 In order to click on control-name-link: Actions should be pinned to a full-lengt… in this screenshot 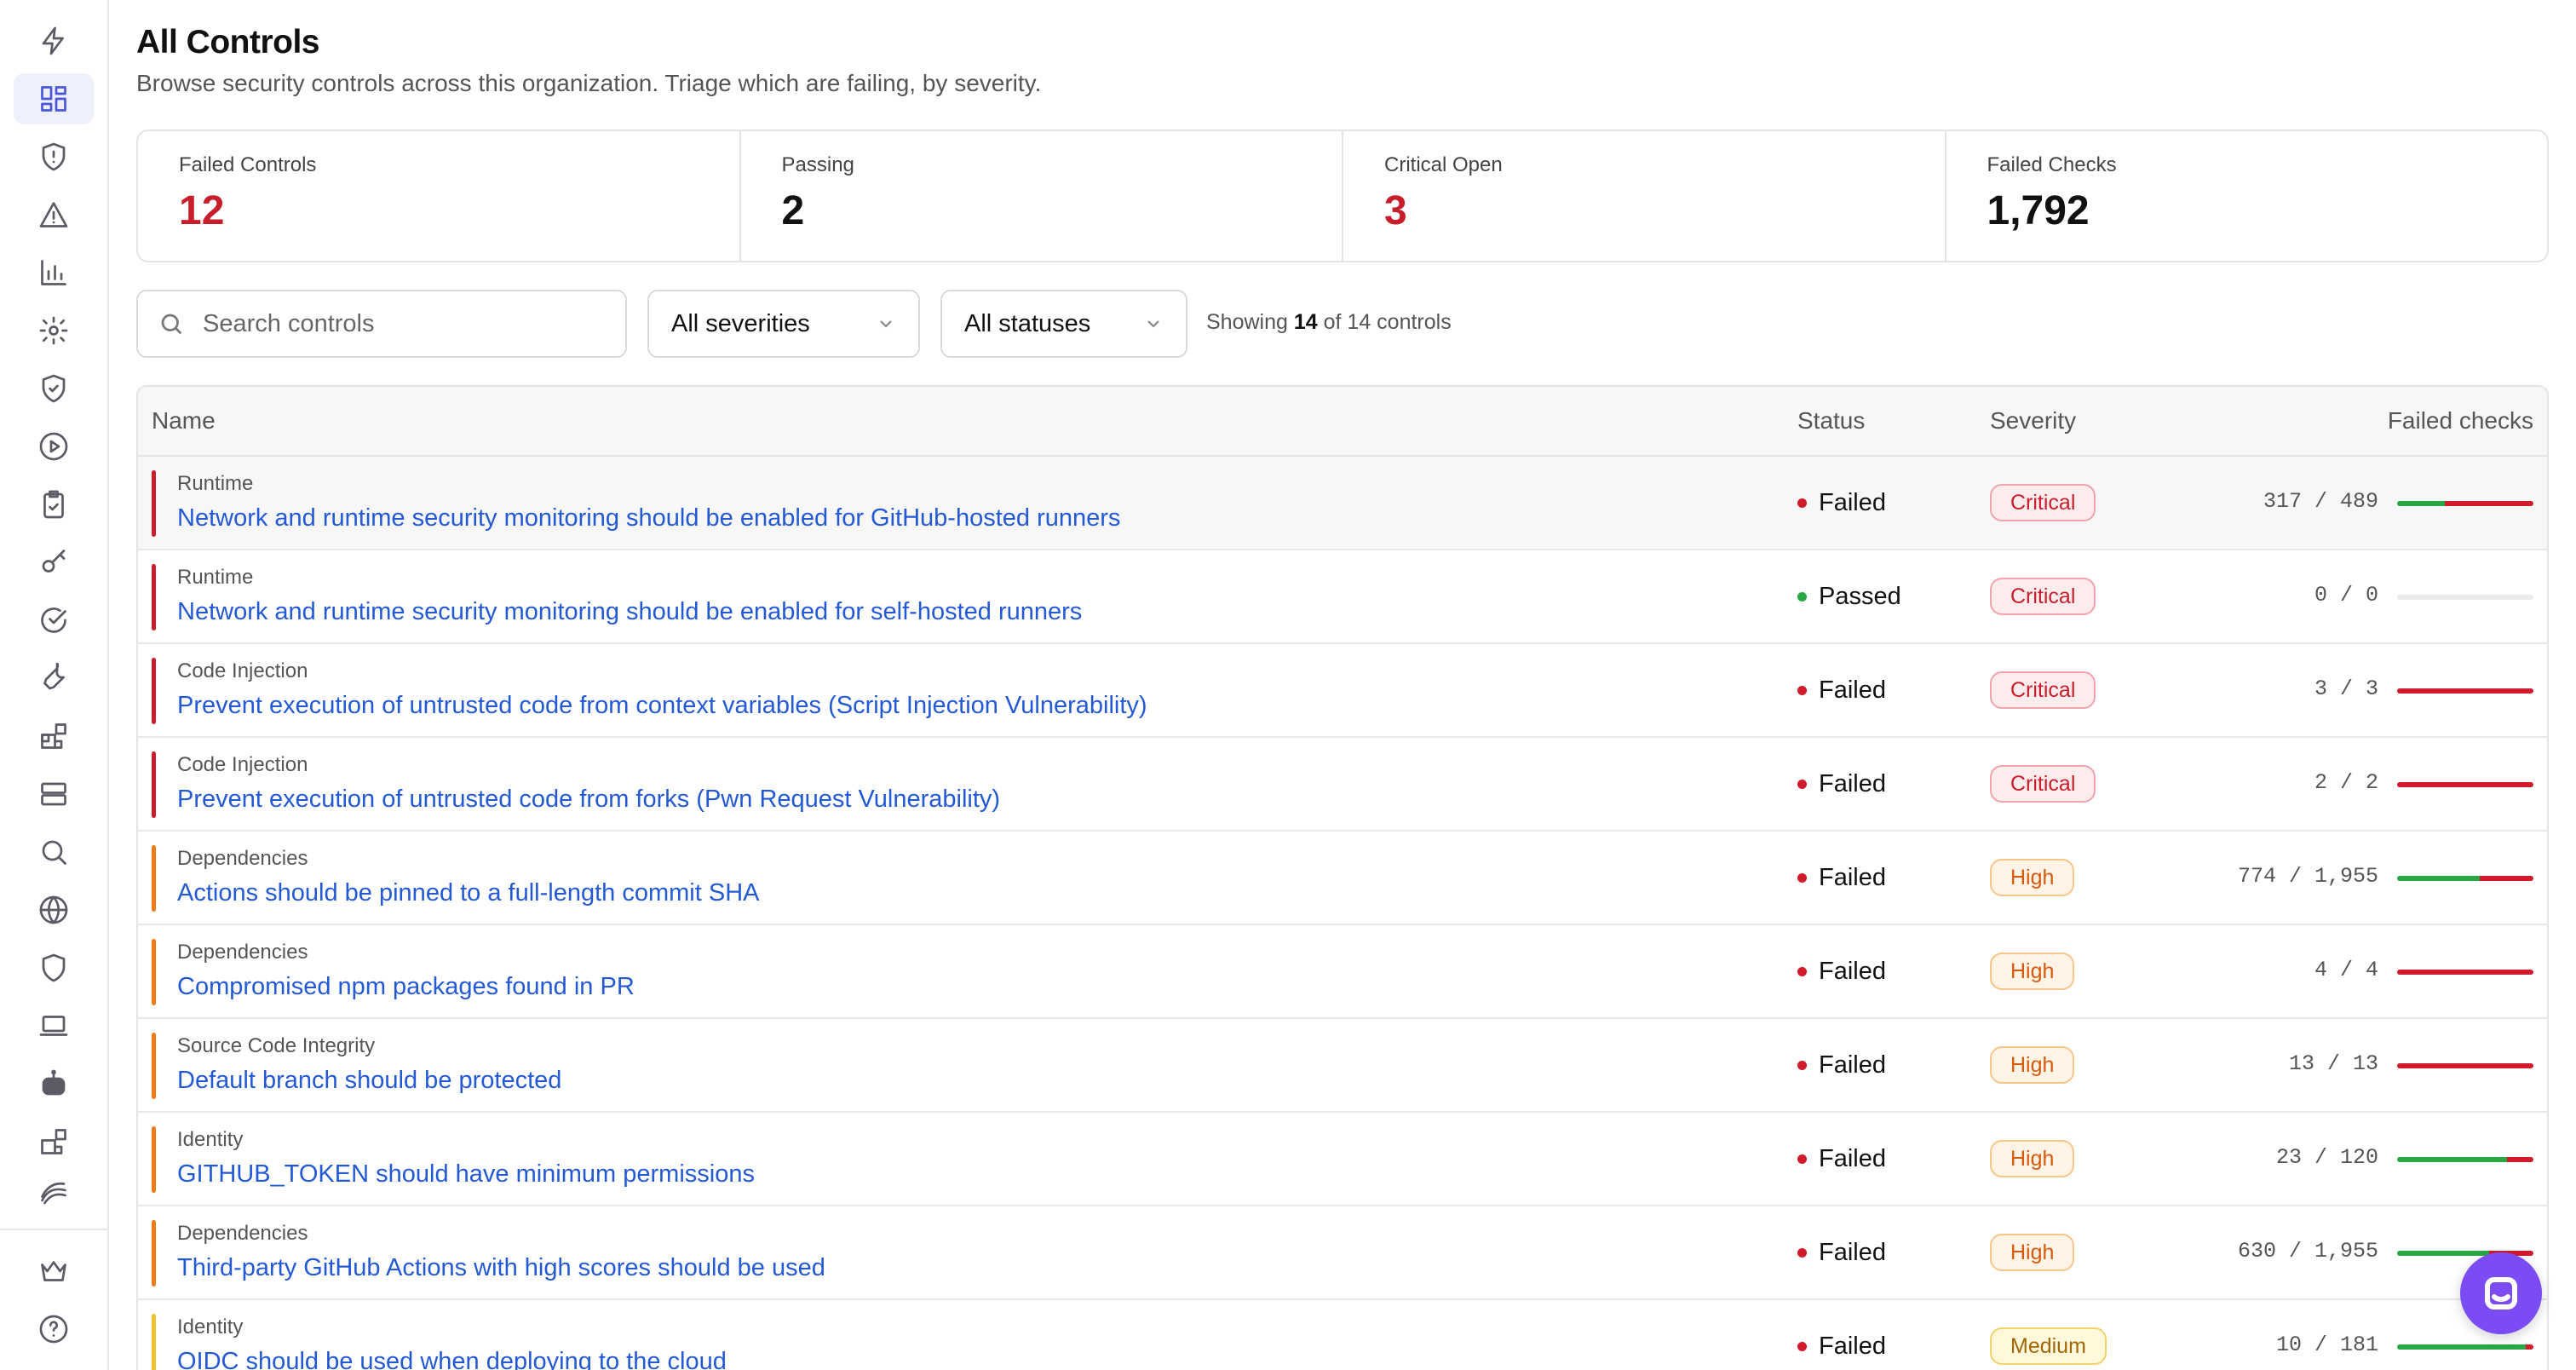, I will do `click(468, 893)`.